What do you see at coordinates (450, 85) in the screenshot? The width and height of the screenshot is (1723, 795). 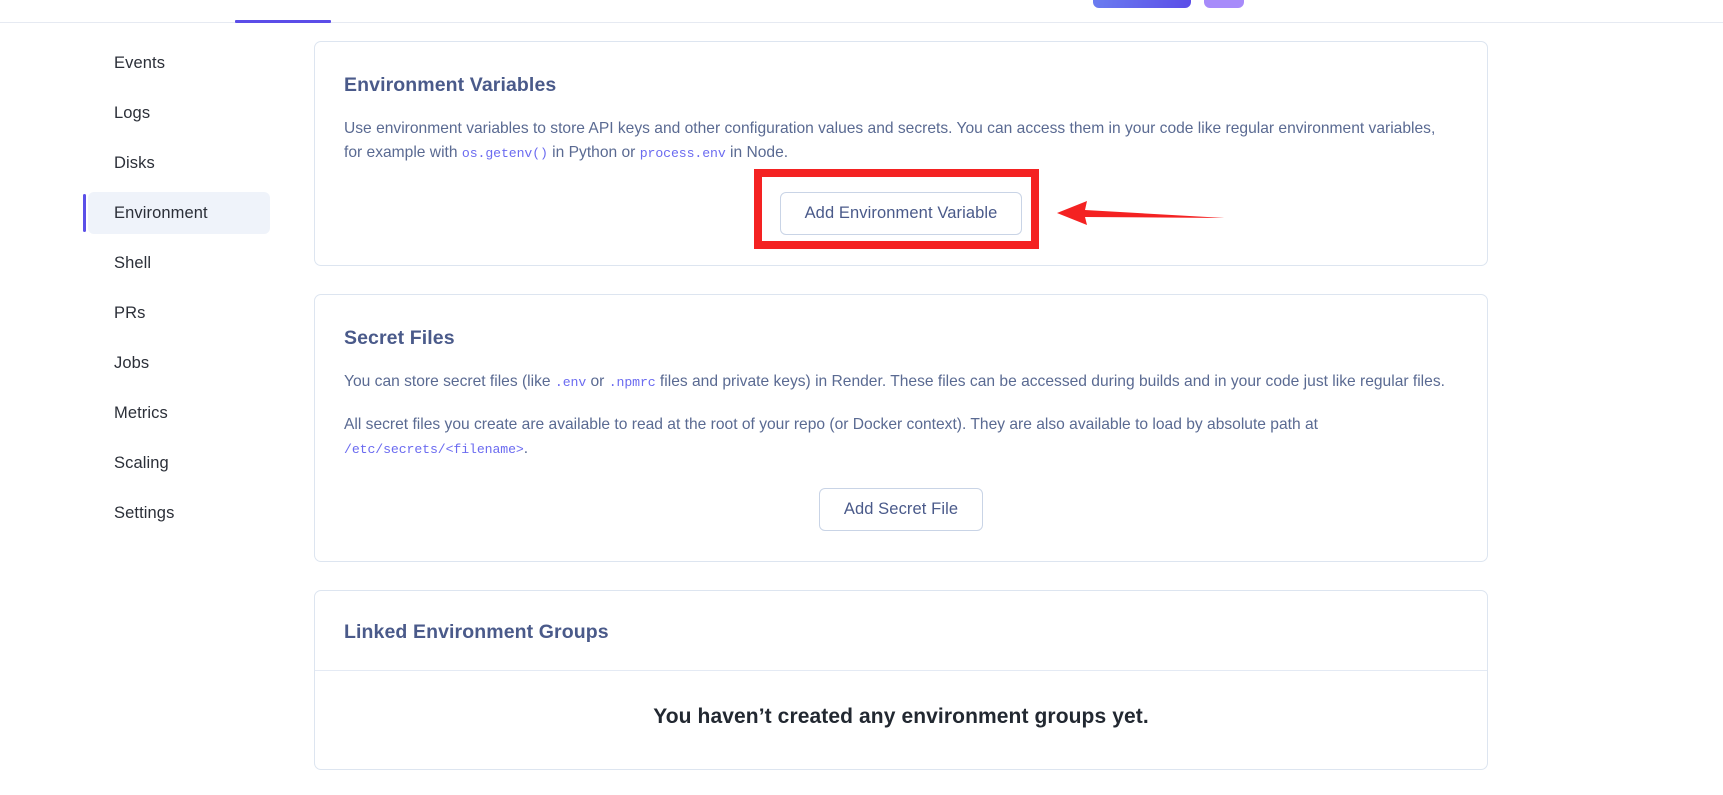 I see `environment-variables-title: Environment Variables` at bounding box center [450, 85].